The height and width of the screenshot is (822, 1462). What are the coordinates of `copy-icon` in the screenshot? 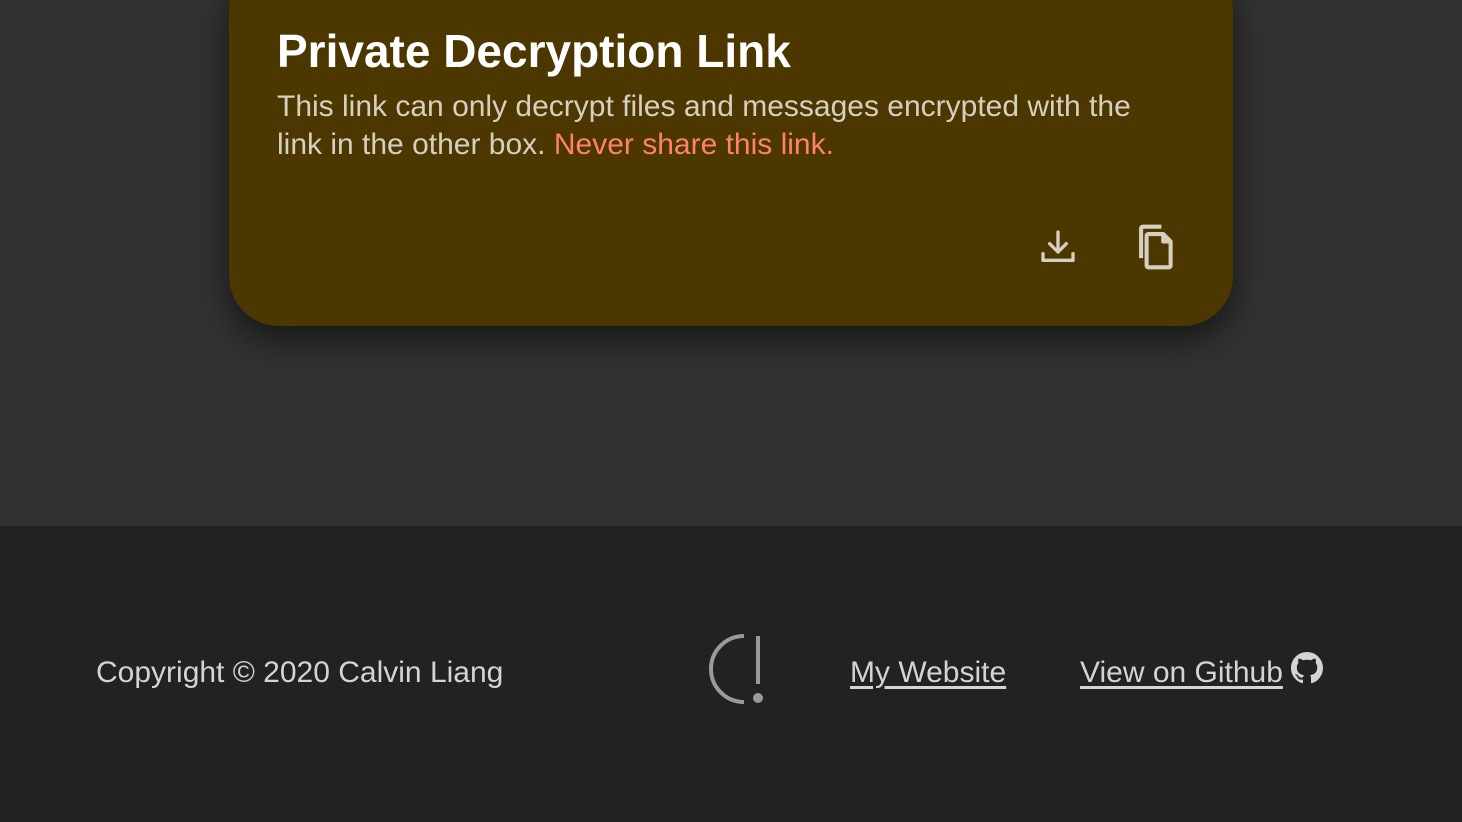 It's located at (1156, 247).